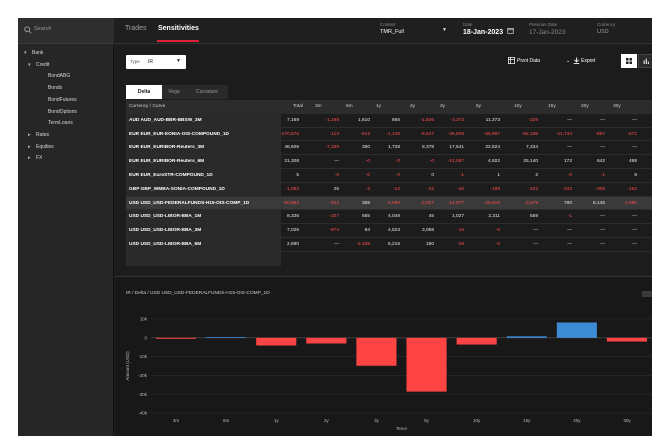 The image size is (652, 436). I want to click on column-header: Currency / Curve, so click(203, 107).